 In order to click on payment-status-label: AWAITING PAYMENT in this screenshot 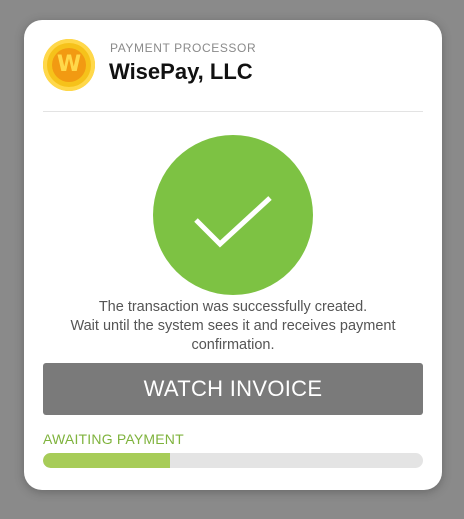, I will do `click(113, 439)`.